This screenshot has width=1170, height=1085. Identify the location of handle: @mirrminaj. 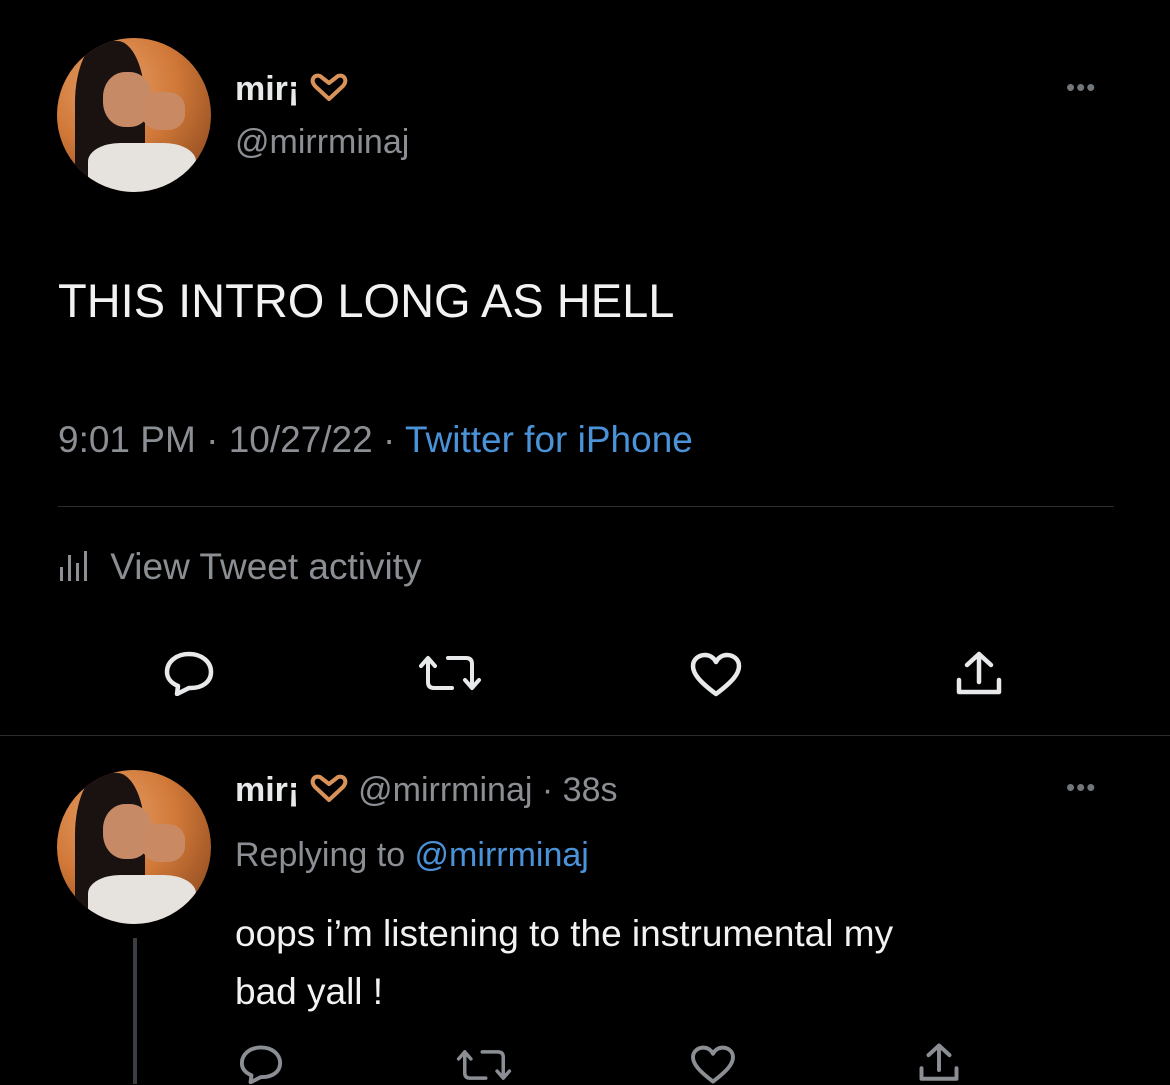
(322, 142).